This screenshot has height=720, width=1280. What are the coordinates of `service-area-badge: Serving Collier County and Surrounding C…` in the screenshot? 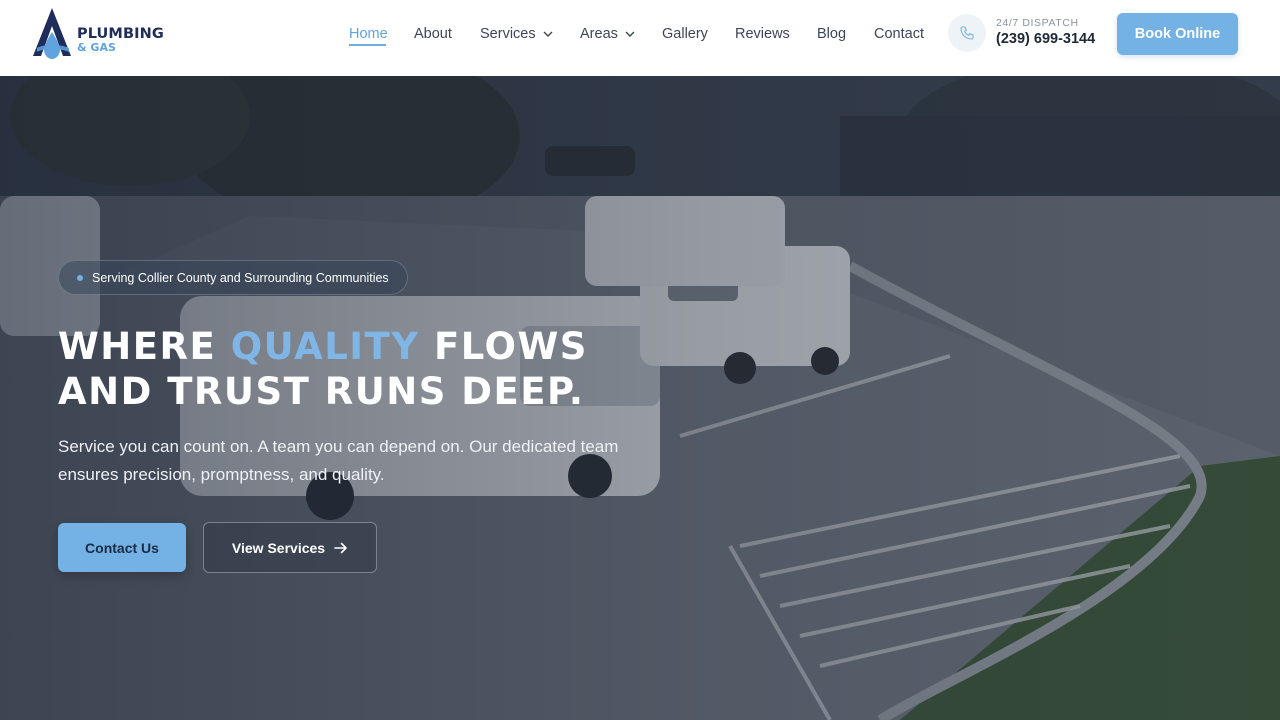 It's located at (233, 277).